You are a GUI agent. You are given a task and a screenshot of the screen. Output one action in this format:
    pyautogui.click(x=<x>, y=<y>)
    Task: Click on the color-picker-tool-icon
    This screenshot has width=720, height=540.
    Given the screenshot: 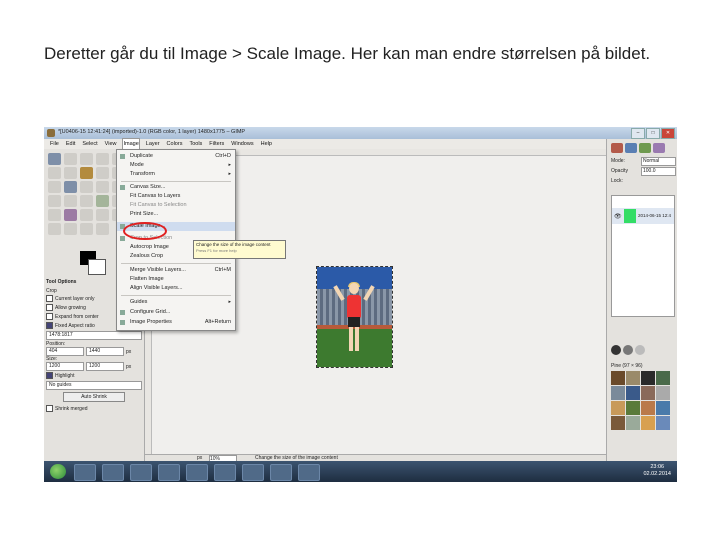 What is the action you would take?
    pyautogui.click(x=86, y=173)
    